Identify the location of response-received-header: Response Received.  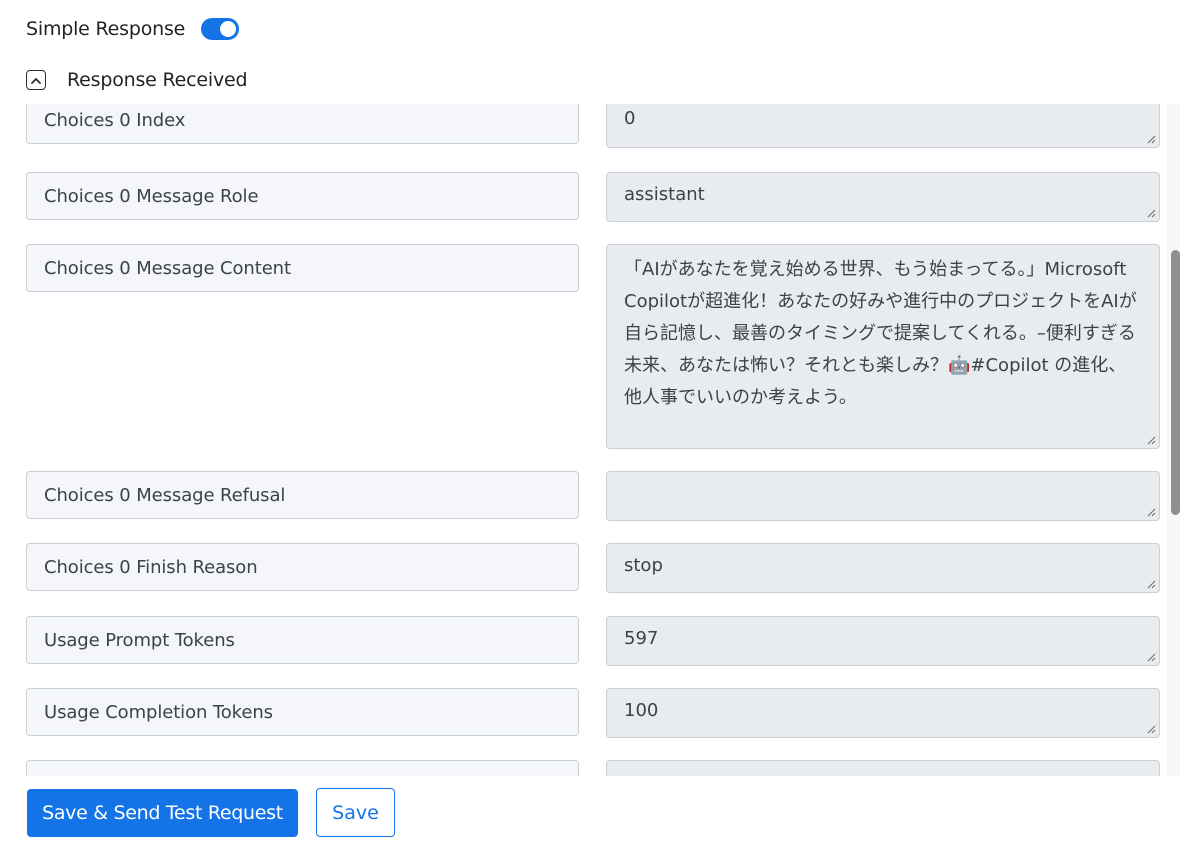
(137, 80).